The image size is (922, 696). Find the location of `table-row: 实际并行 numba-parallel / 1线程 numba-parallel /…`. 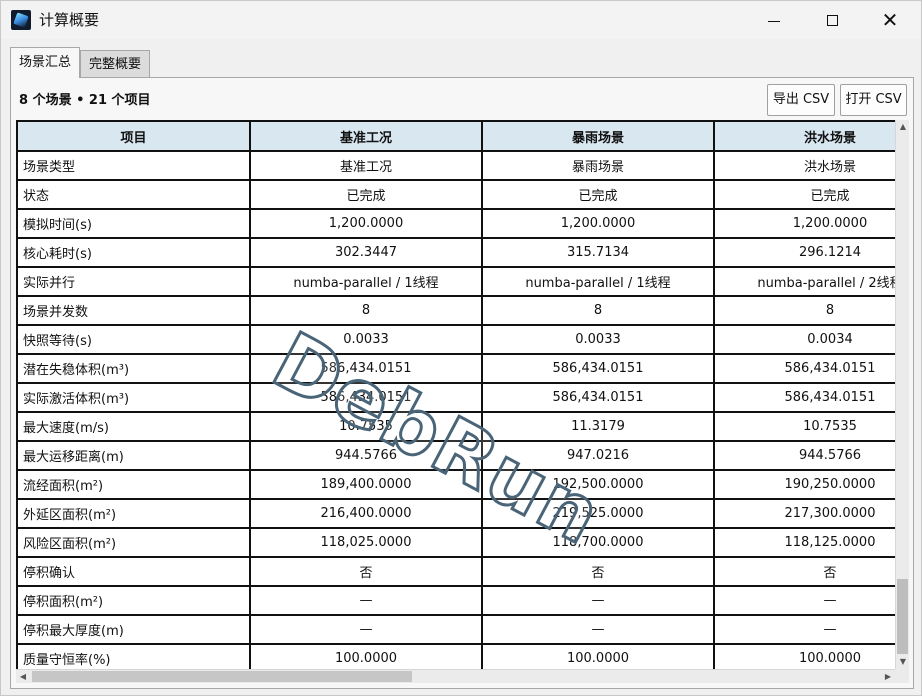

table-row: 实际并行 numba-parallel / 1线程 numba-parallel /… is located at coordinates (455, 281).